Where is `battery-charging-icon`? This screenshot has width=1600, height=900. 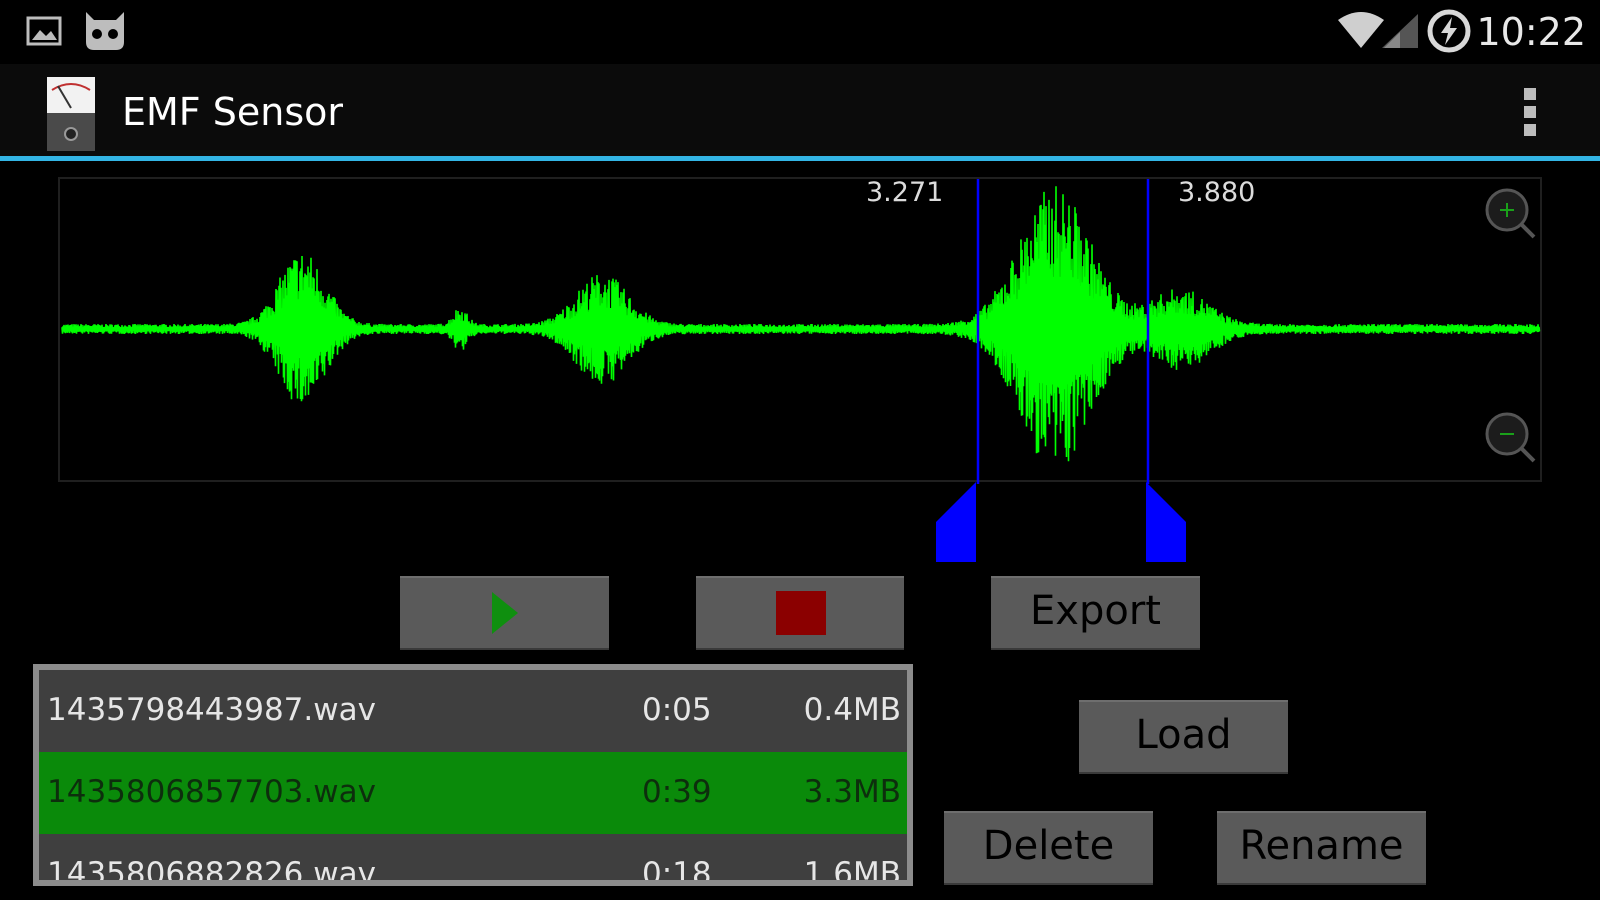 battery-charging-icon is located at coordinates (1449, 31).